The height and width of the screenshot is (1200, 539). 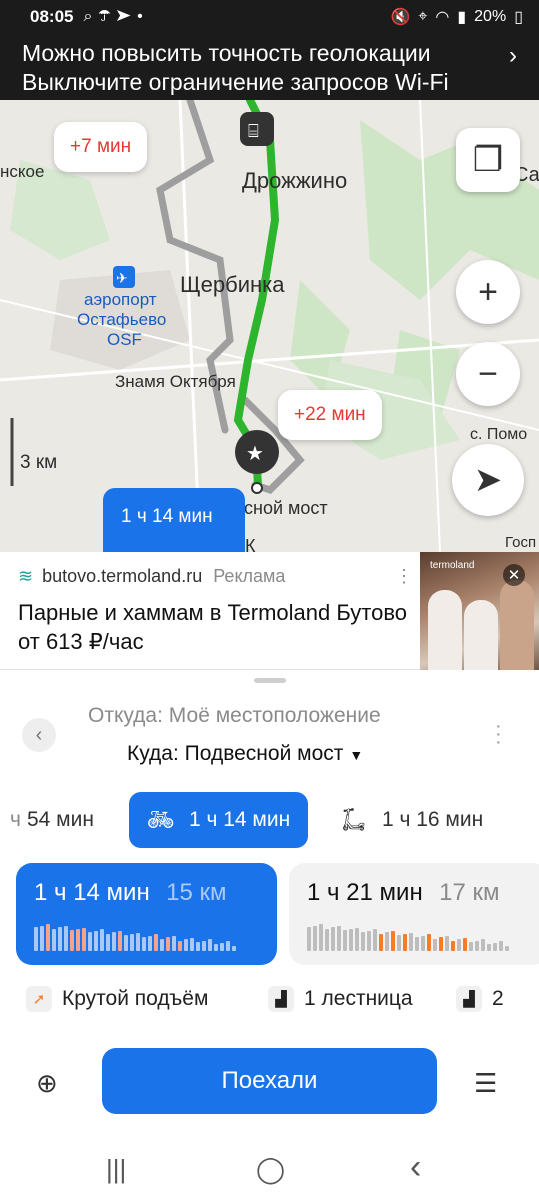 What do you see at coordinates (485, 1083) in the screenshot?
I see `route-settings-icon: ☰` at bounding box center [485, 1083].